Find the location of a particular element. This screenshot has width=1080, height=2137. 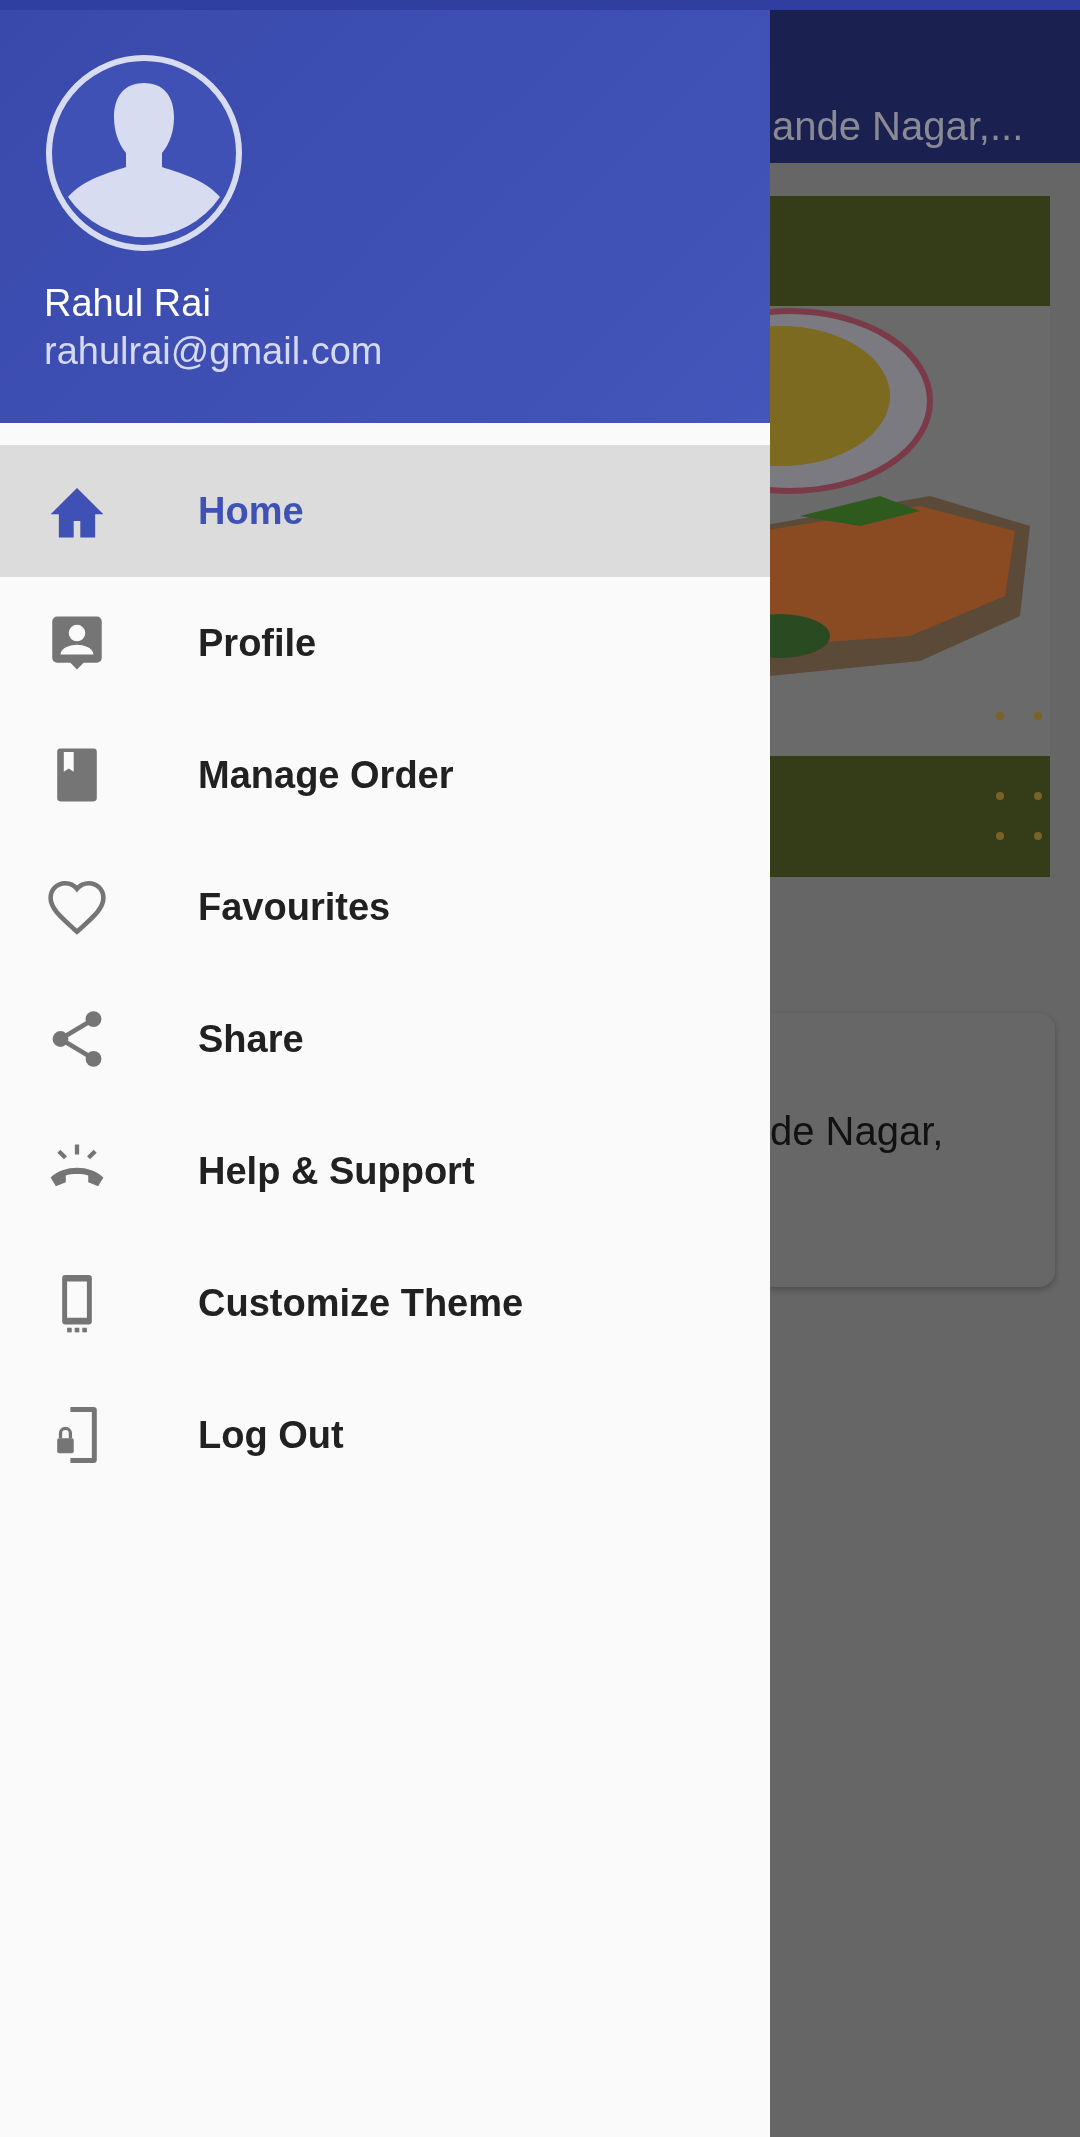

user-email: rahulrai@gmail.com is located at coordinates (214, 351).